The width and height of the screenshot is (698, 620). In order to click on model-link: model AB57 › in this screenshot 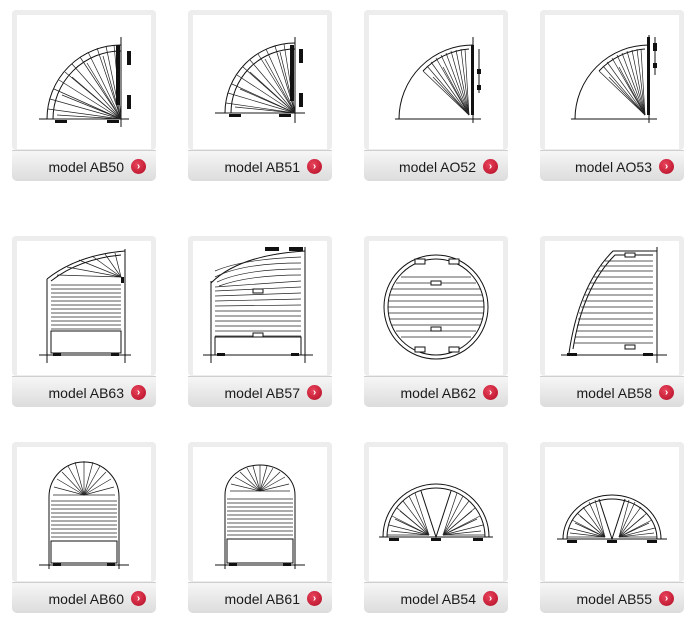, I will do `click(260, 391)`.